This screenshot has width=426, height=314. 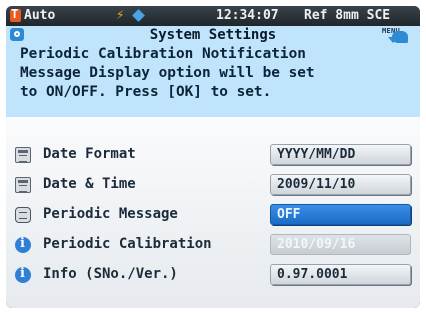 What do you see at coordinates (120, 15) in the screenshot?
I see `flash-icon: ⚡` at bounding box center [120, 15].